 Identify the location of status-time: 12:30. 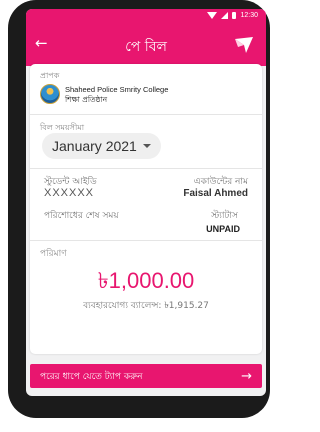
(249, 15).